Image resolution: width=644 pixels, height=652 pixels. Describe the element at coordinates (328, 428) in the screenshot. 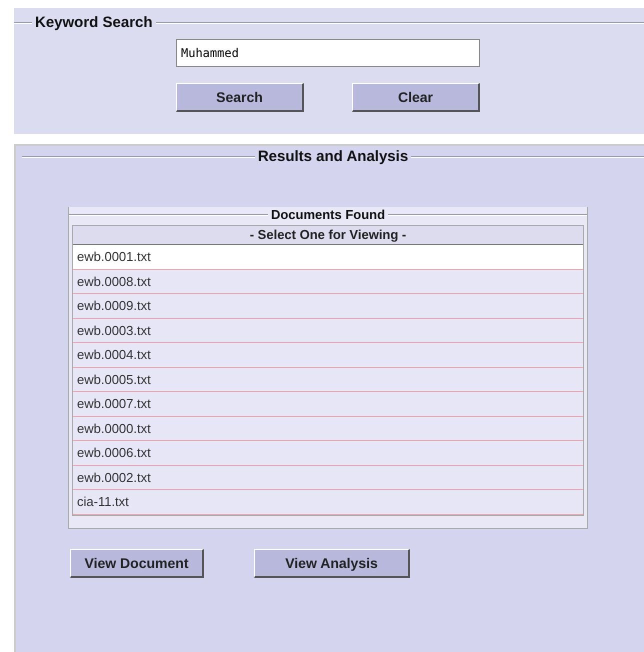

I see `document-item: ewb.0000.txt` at that location.